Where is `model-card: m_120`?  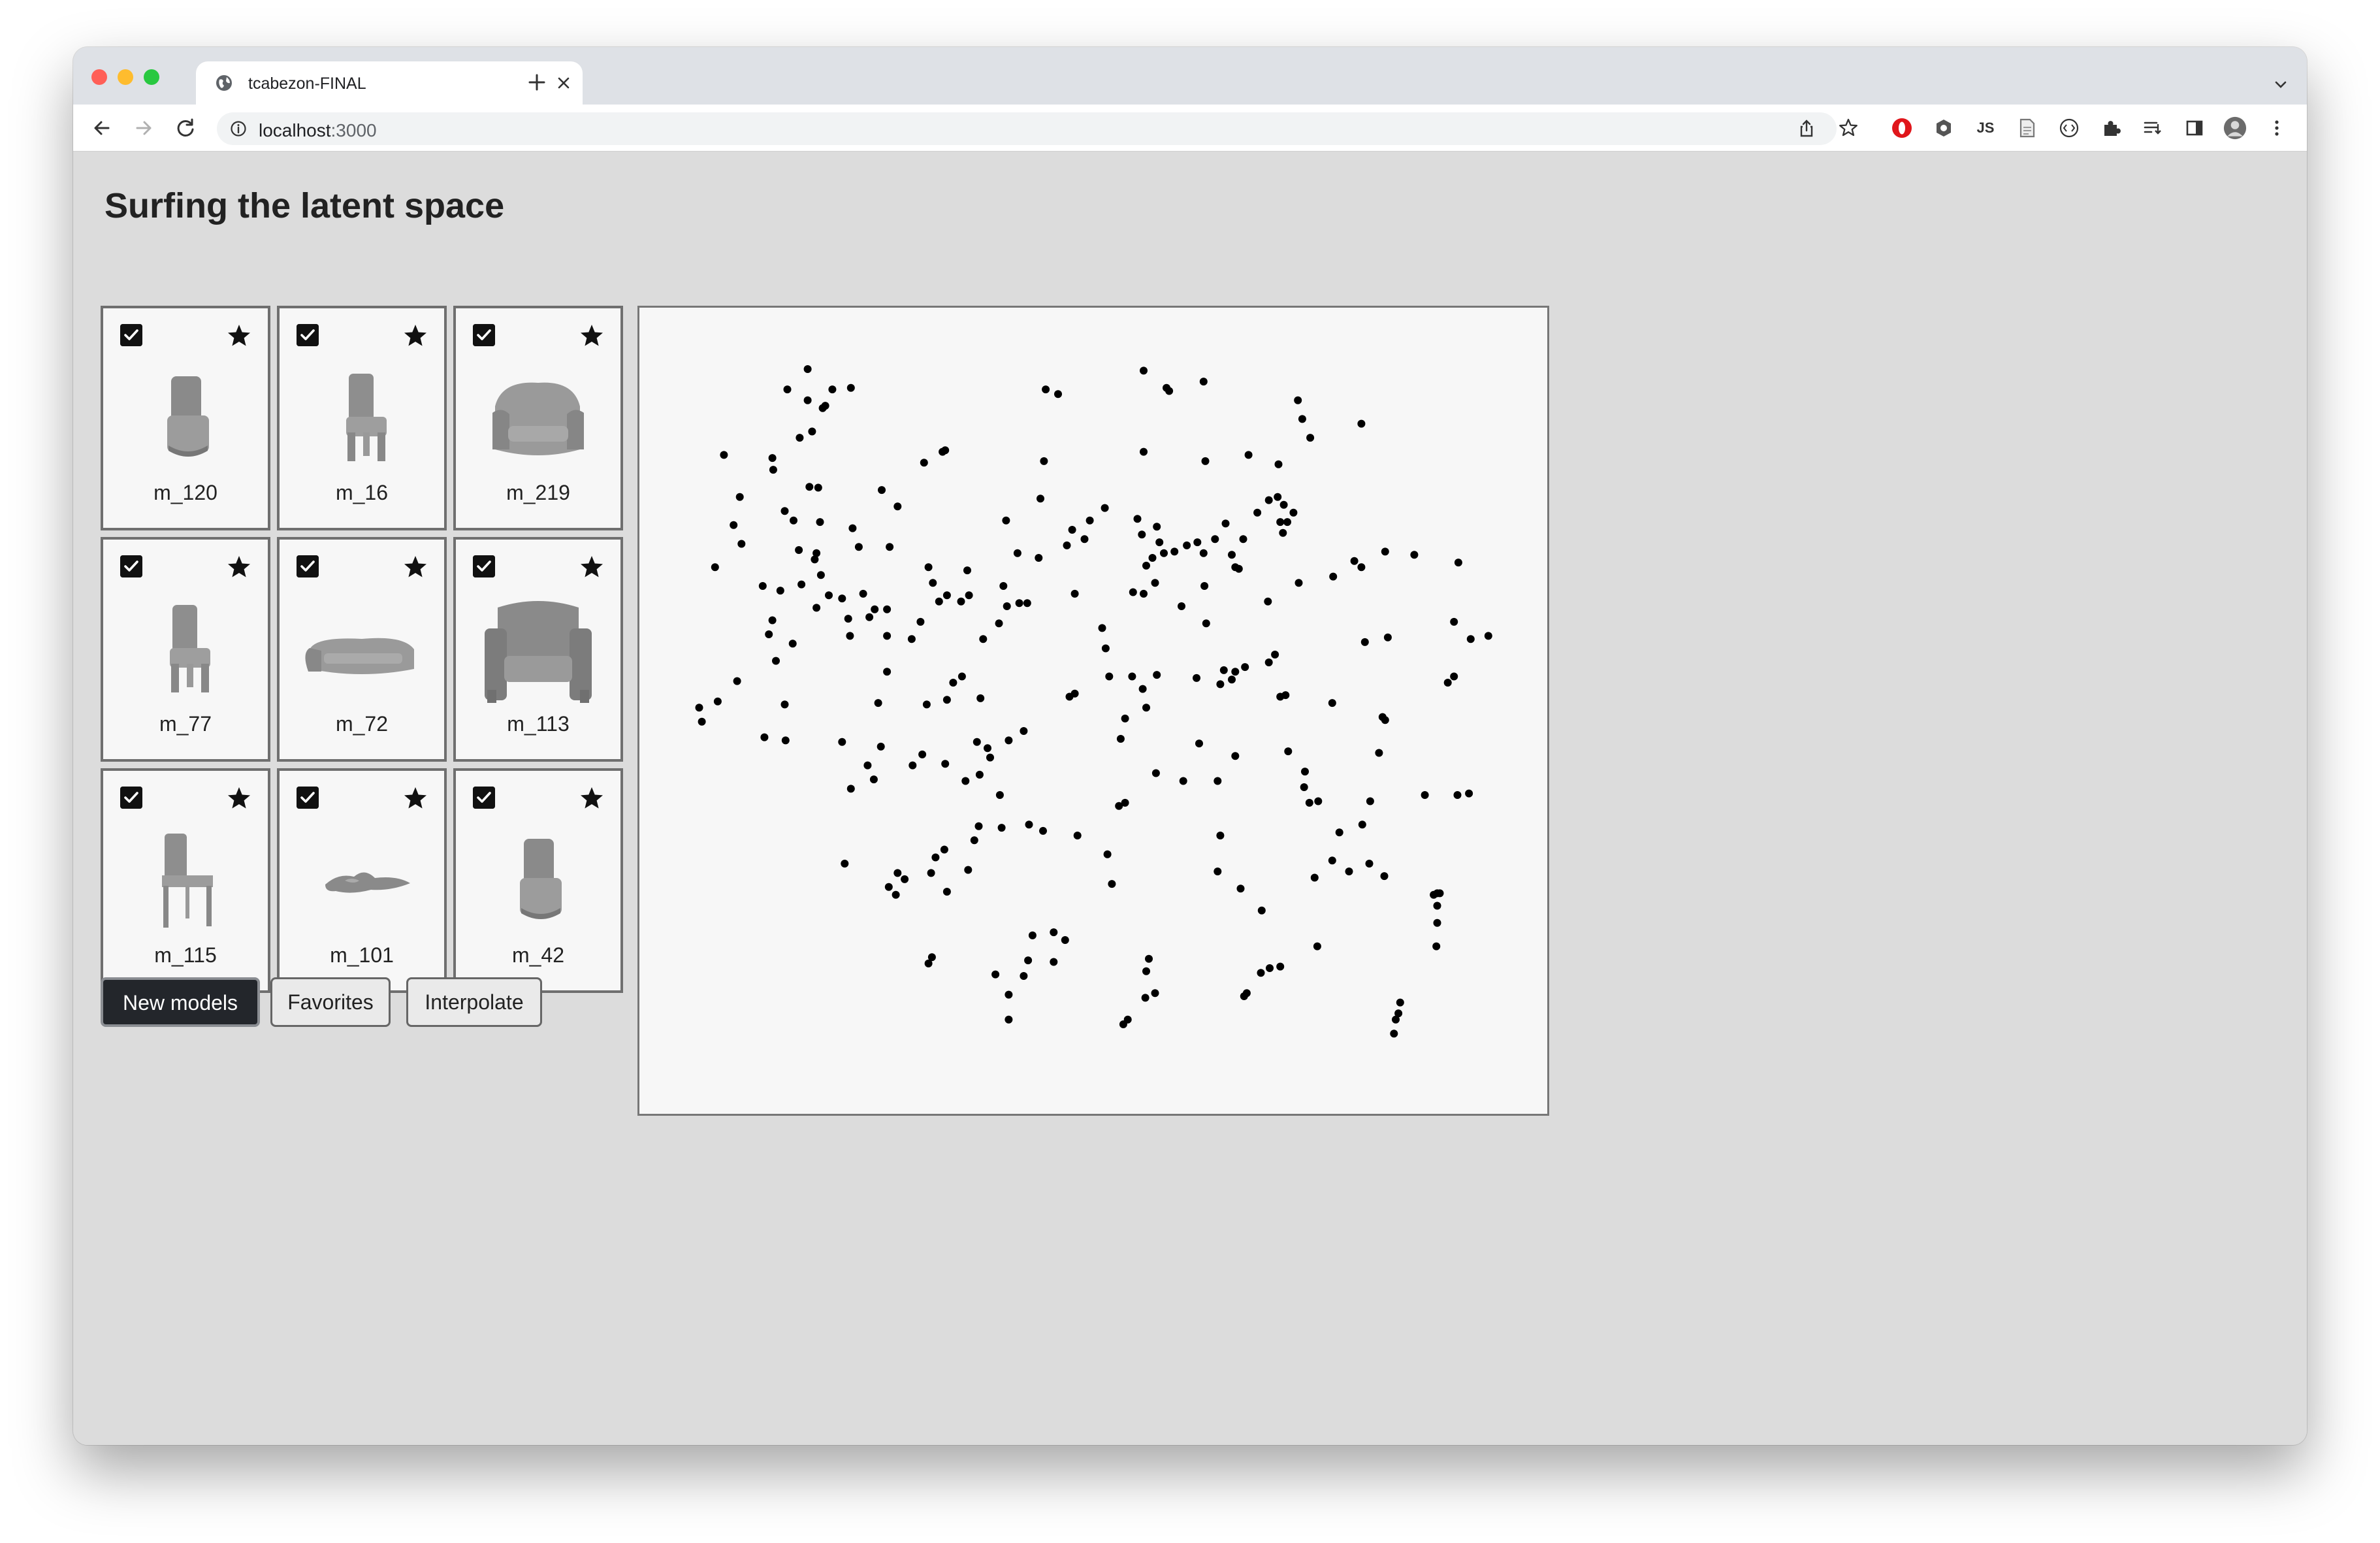 model-card: m_120 is located at coordinates (185, 418).